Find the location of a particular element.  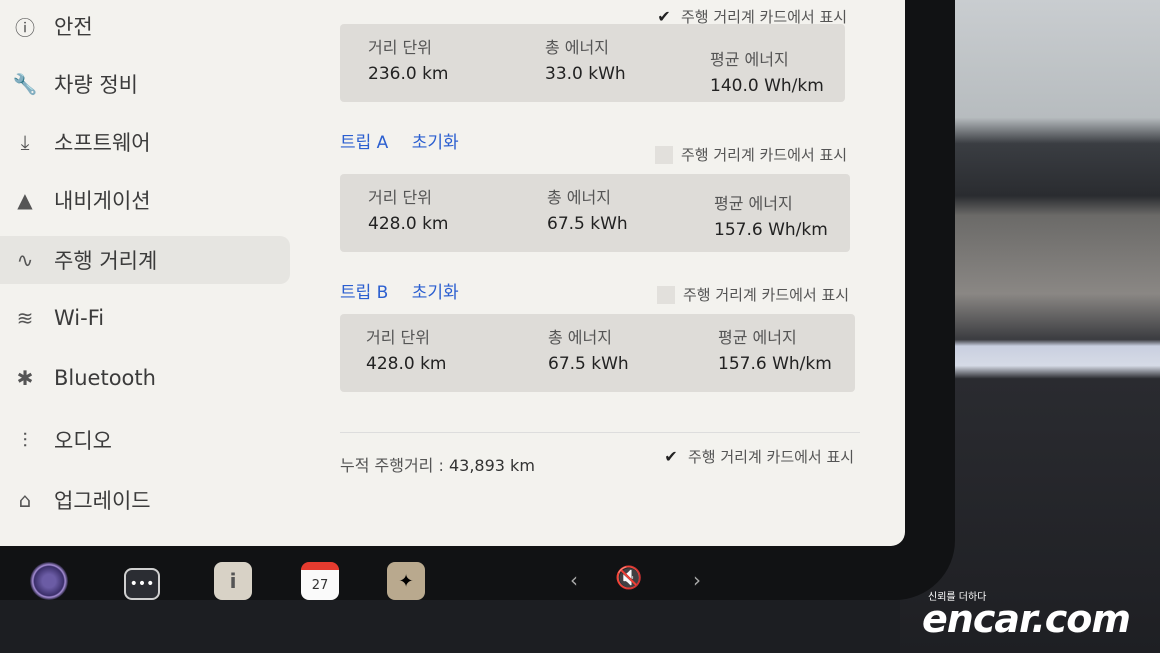

show-on-card-trip-b: 주행 거리계 카드에서 표시 is located at coordinates (753, 294).